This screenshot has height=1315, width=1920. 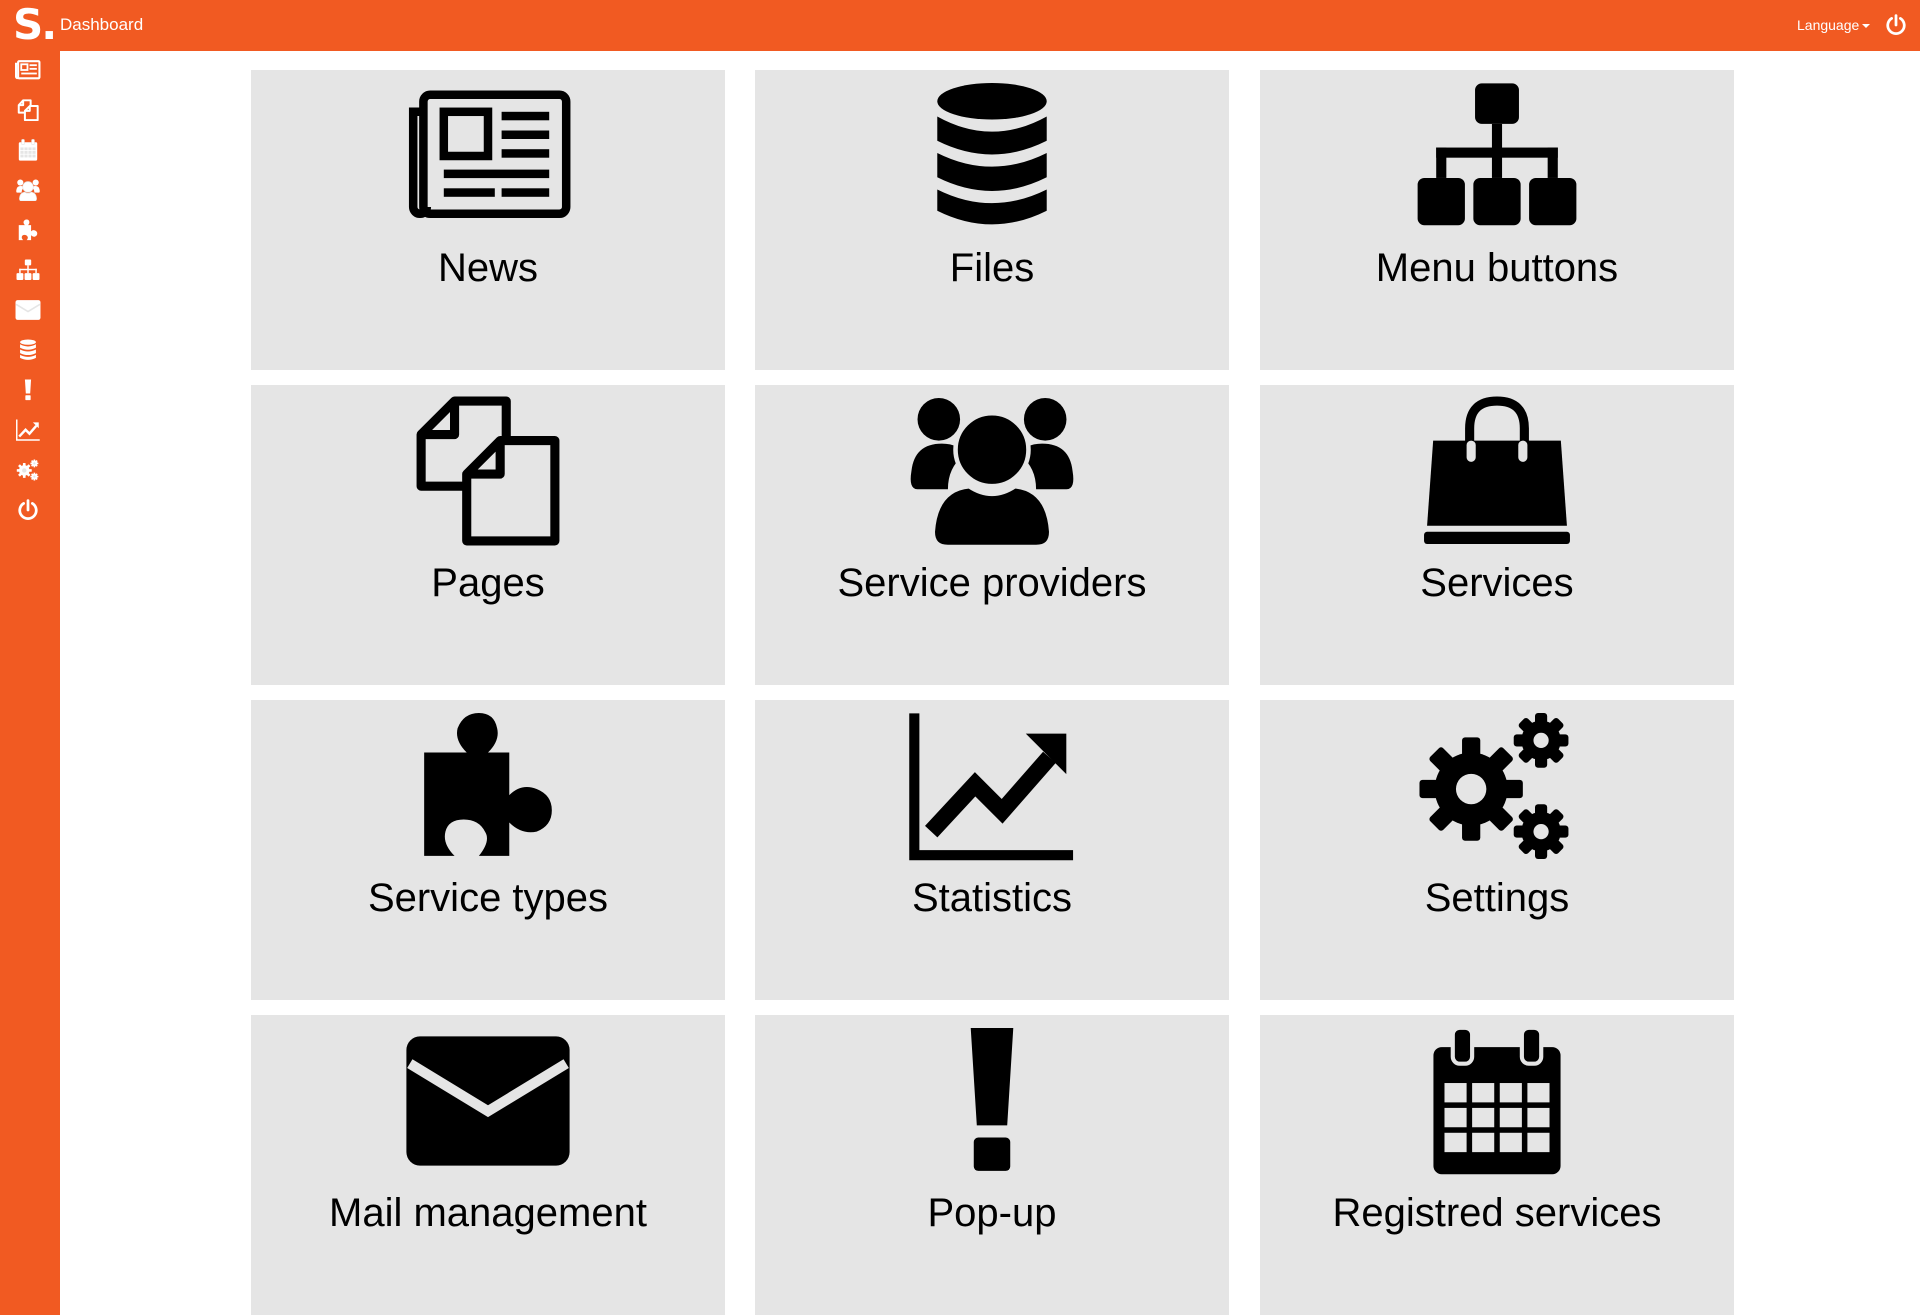 I want to click on tile-statistics: Statistics, so click(x=992, y=850).